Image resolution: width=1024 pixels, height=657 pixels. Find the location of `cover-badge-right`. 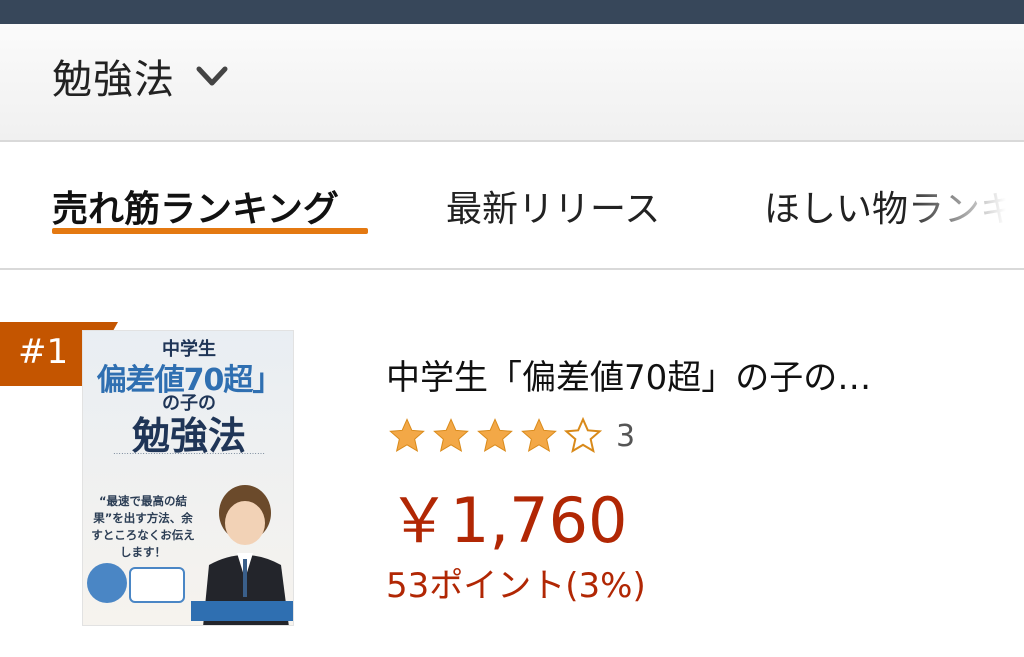

cover-badge-right is located at coordinates (157, 585).